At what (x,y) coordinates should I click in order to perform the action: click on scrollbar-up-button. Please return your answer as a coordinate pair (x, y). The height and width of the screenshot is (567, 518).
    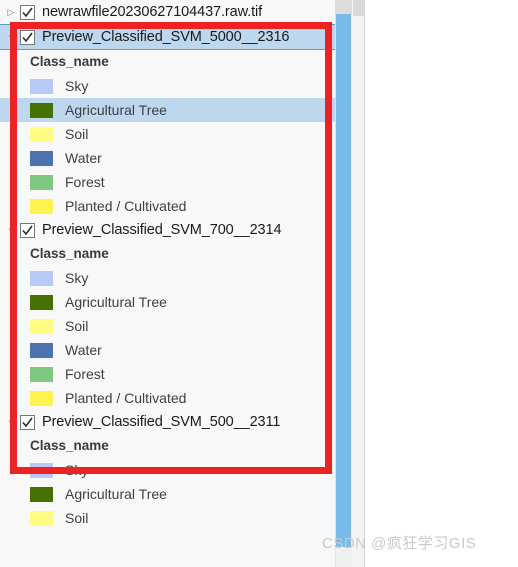
    Looking at the image, I should click on (343, 7).